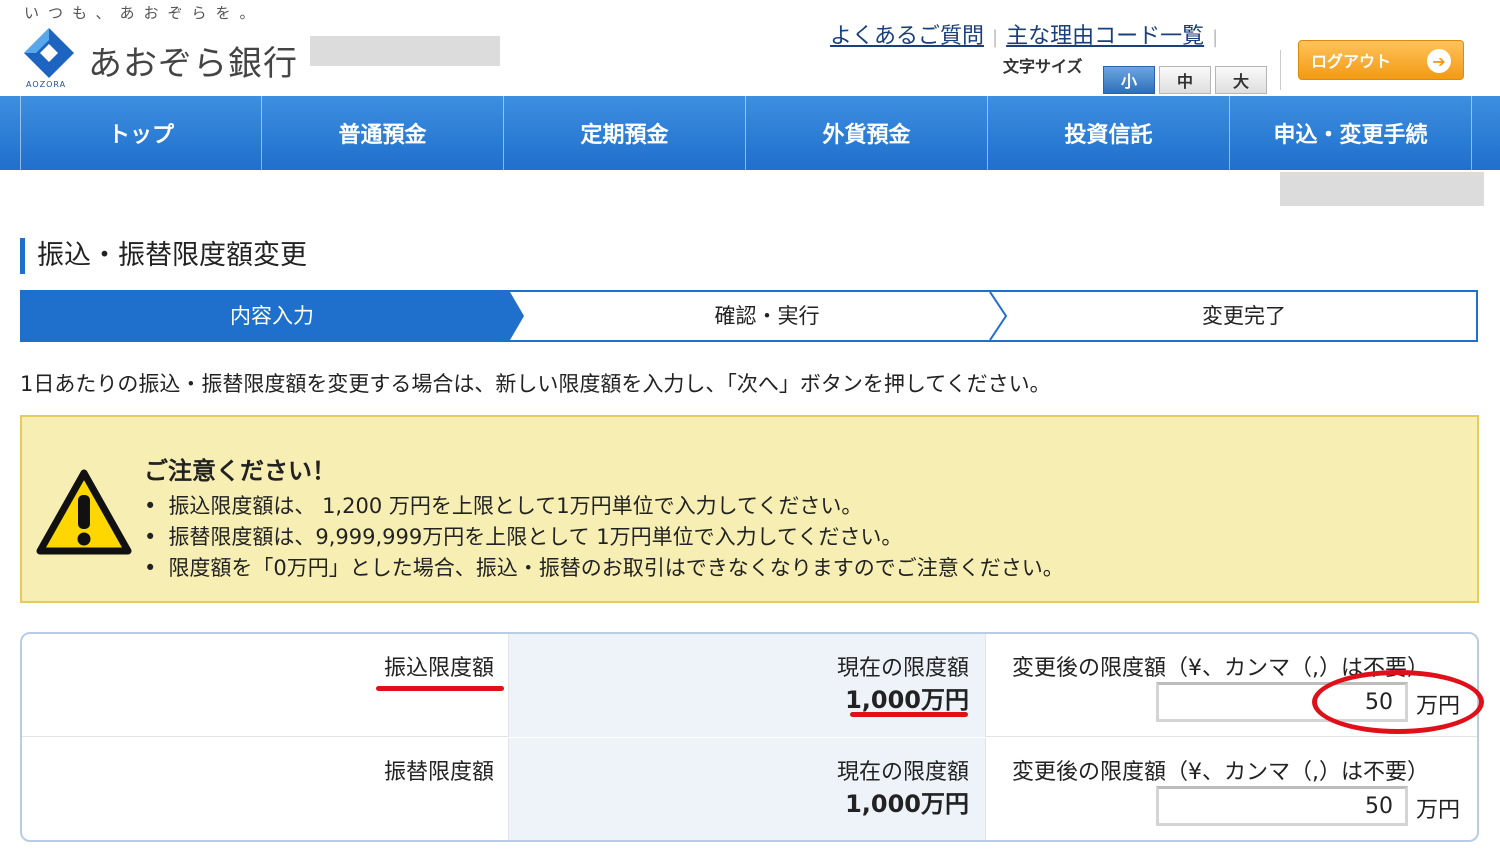  What do you see at coordinates (1043, 66) in the screenshot?
I see `font-size-label: 文字サイズ` at bounding box center [1043, 66].